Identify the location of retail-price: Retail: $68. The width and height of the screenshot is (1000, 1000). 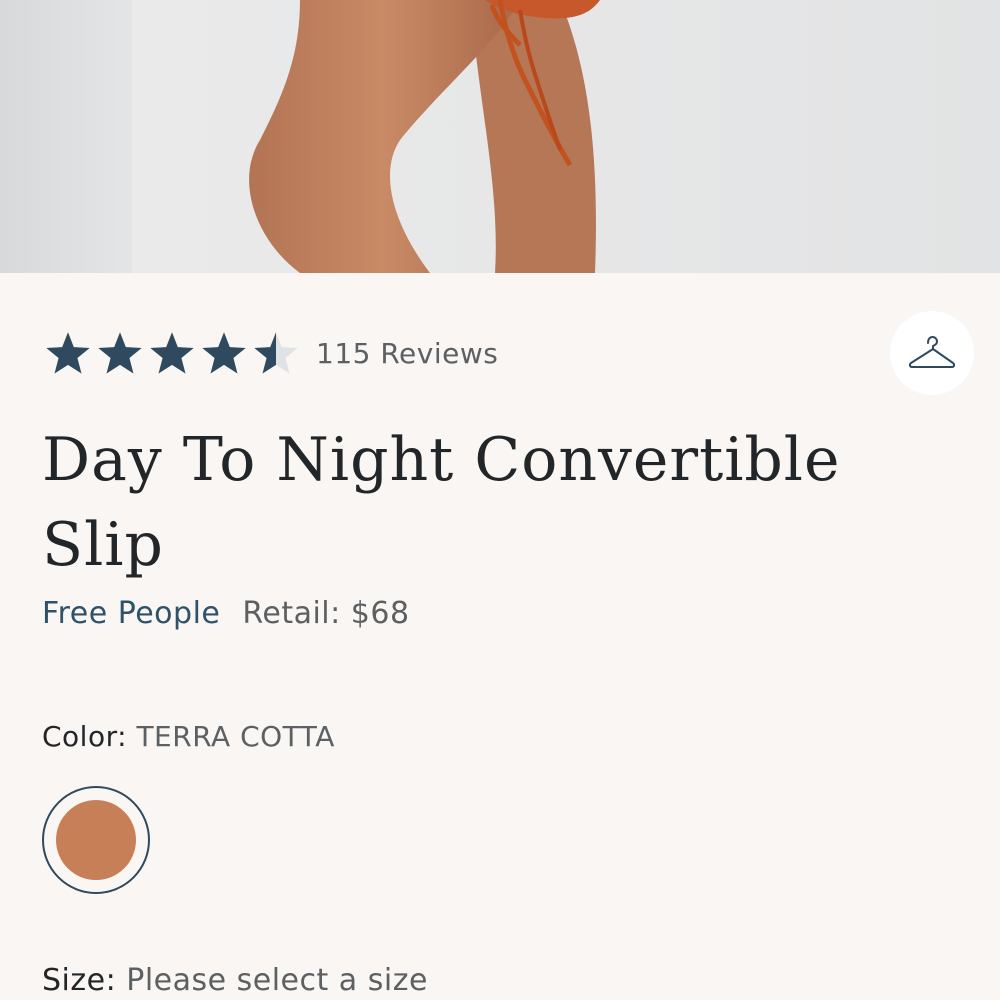
(326, 613).